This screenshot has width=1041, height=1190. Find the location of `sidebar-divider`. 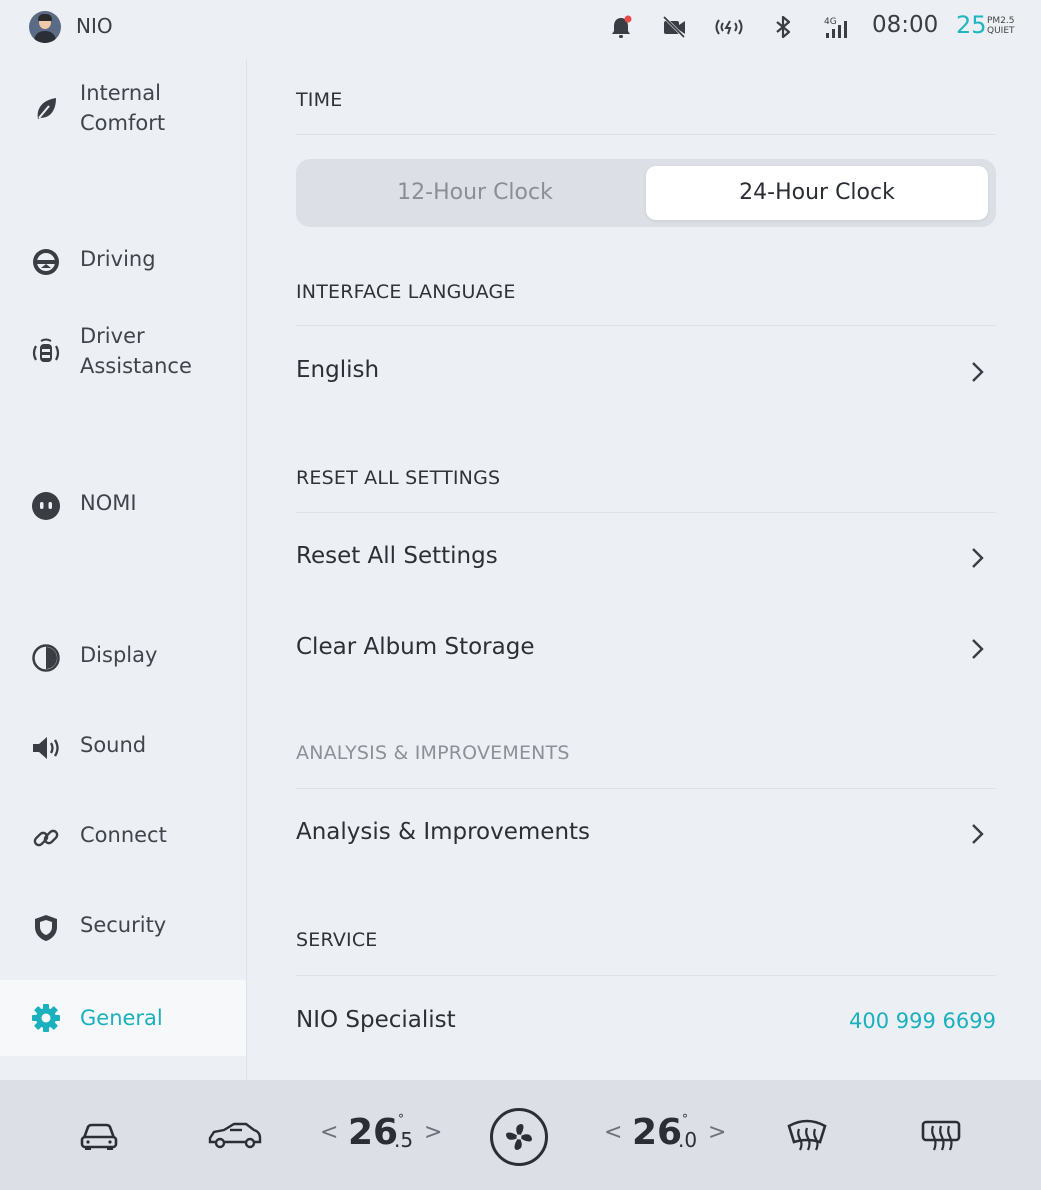

sidebar-divider is located at coordinates (246, 570).